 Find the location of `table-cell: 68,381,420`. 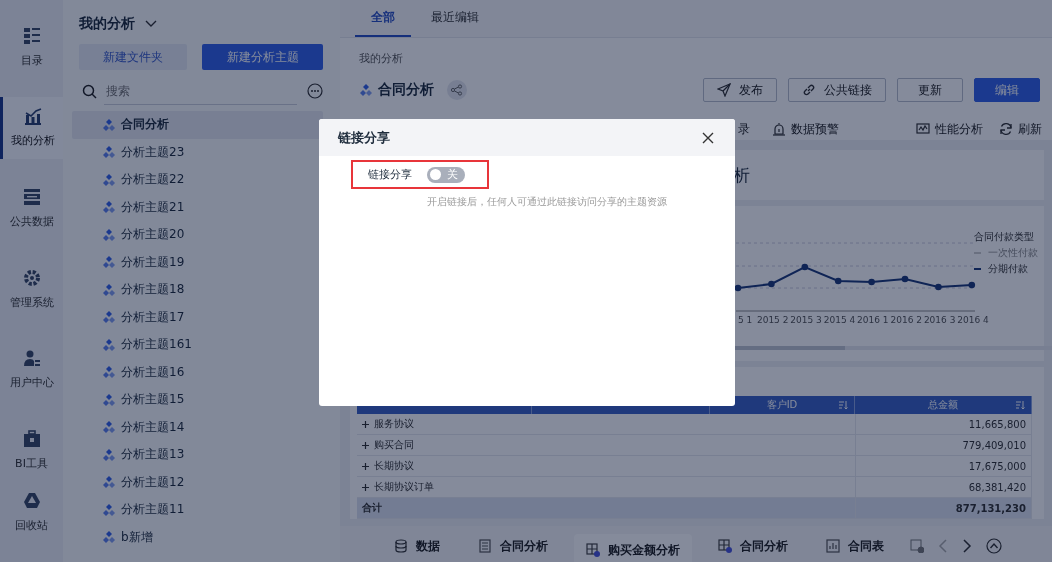

table-cell: 68,381,420 is located at coordinates (943, 487).